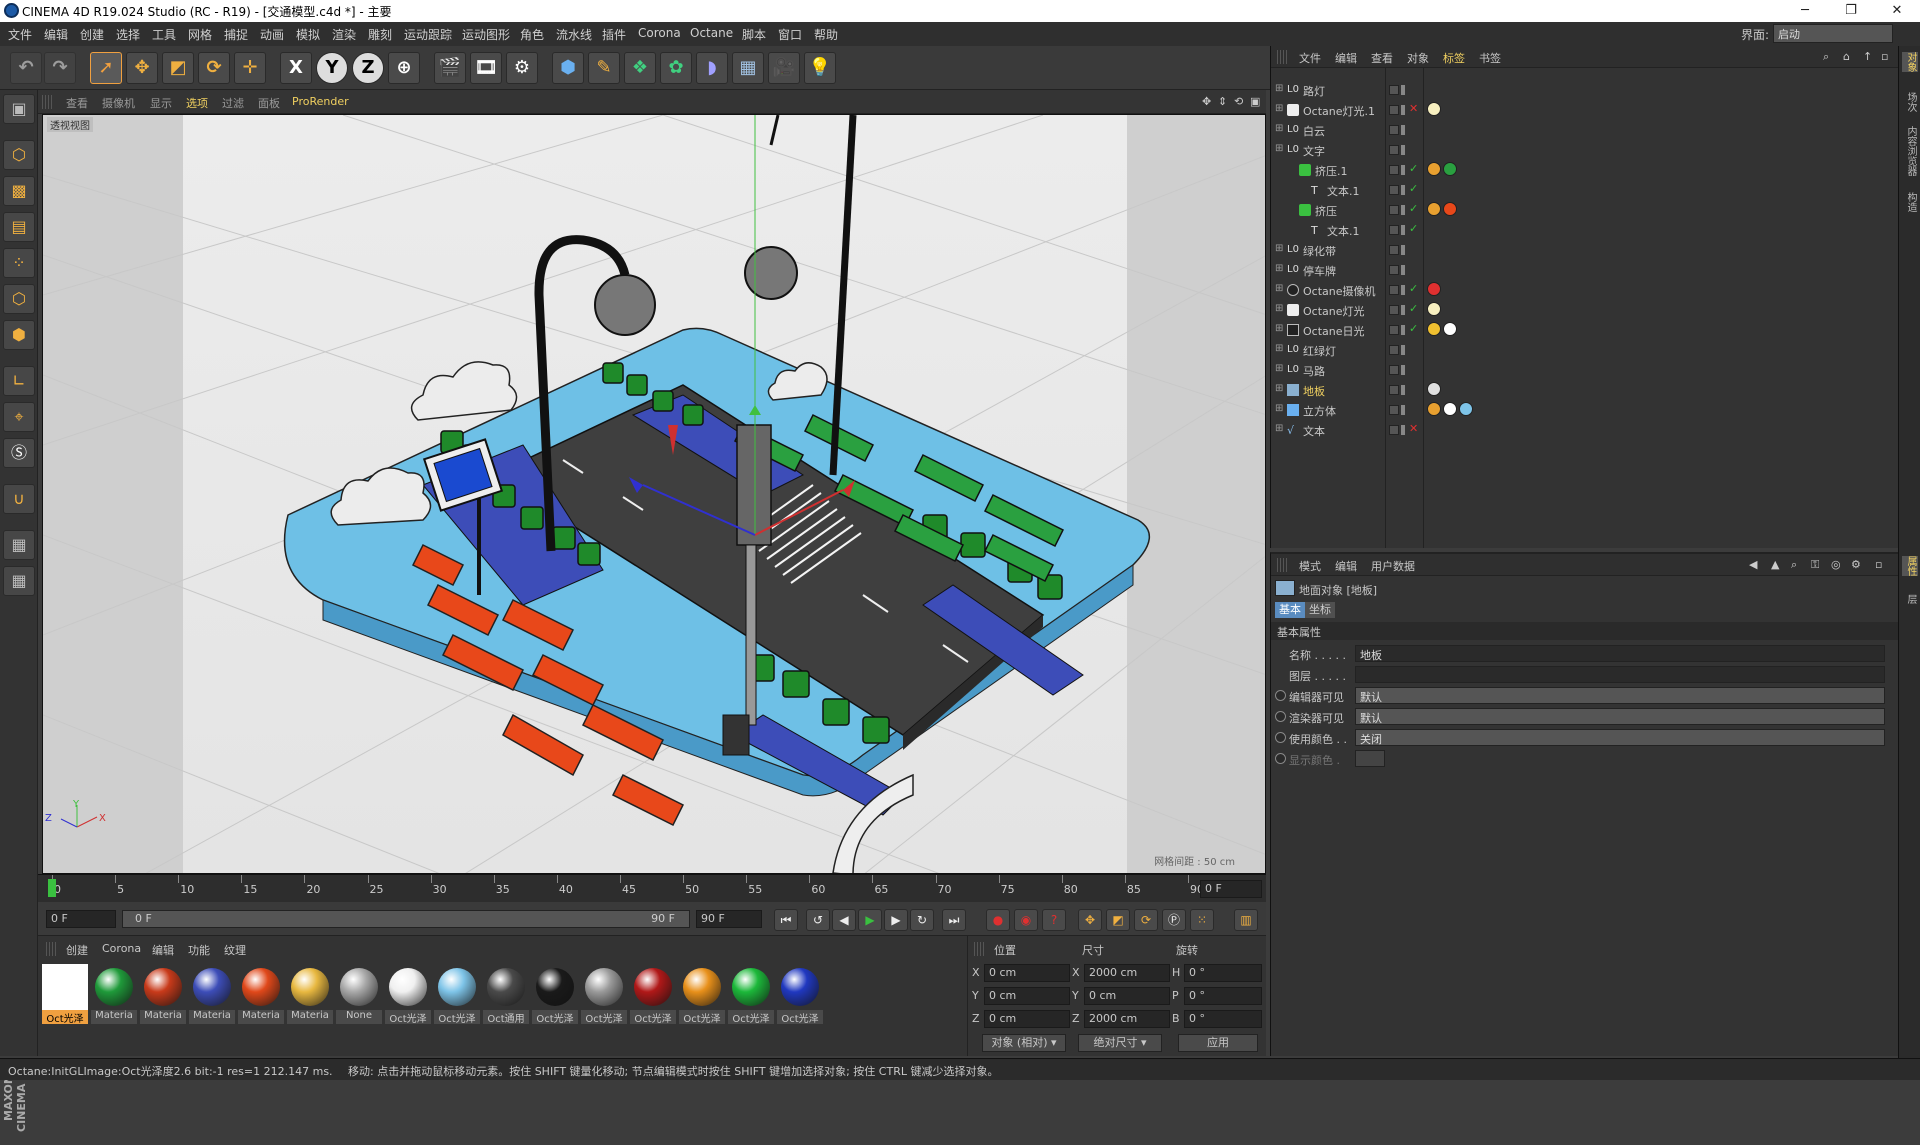 This screenshot has height=1145, width=1920. I want to click on previous-key-button: ↺, so click(818, 920).